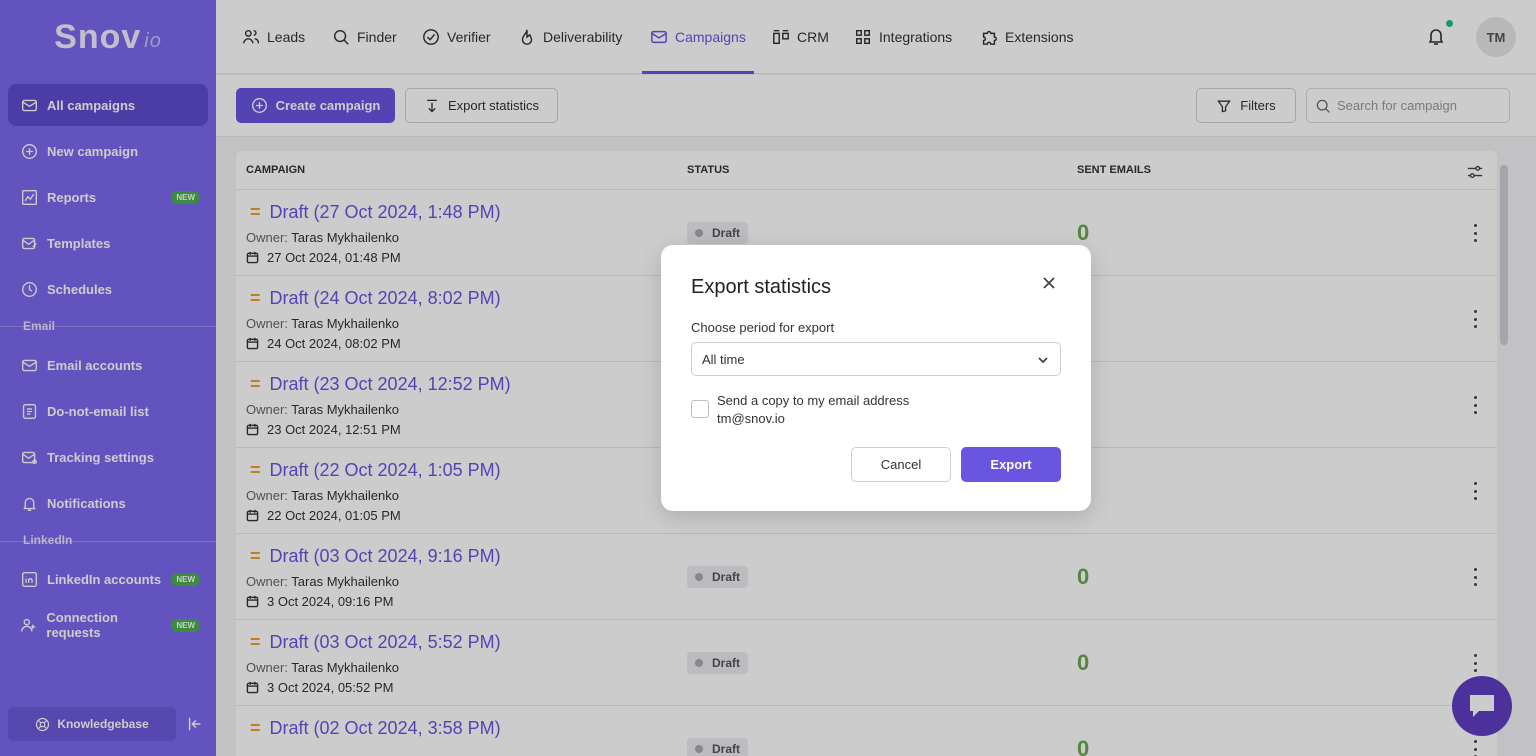 This screenshot has width=1536, height=756. Describe the element at coordinates (761, 287) in the screenshot. I see `modal-title: Export statistics` at that location.